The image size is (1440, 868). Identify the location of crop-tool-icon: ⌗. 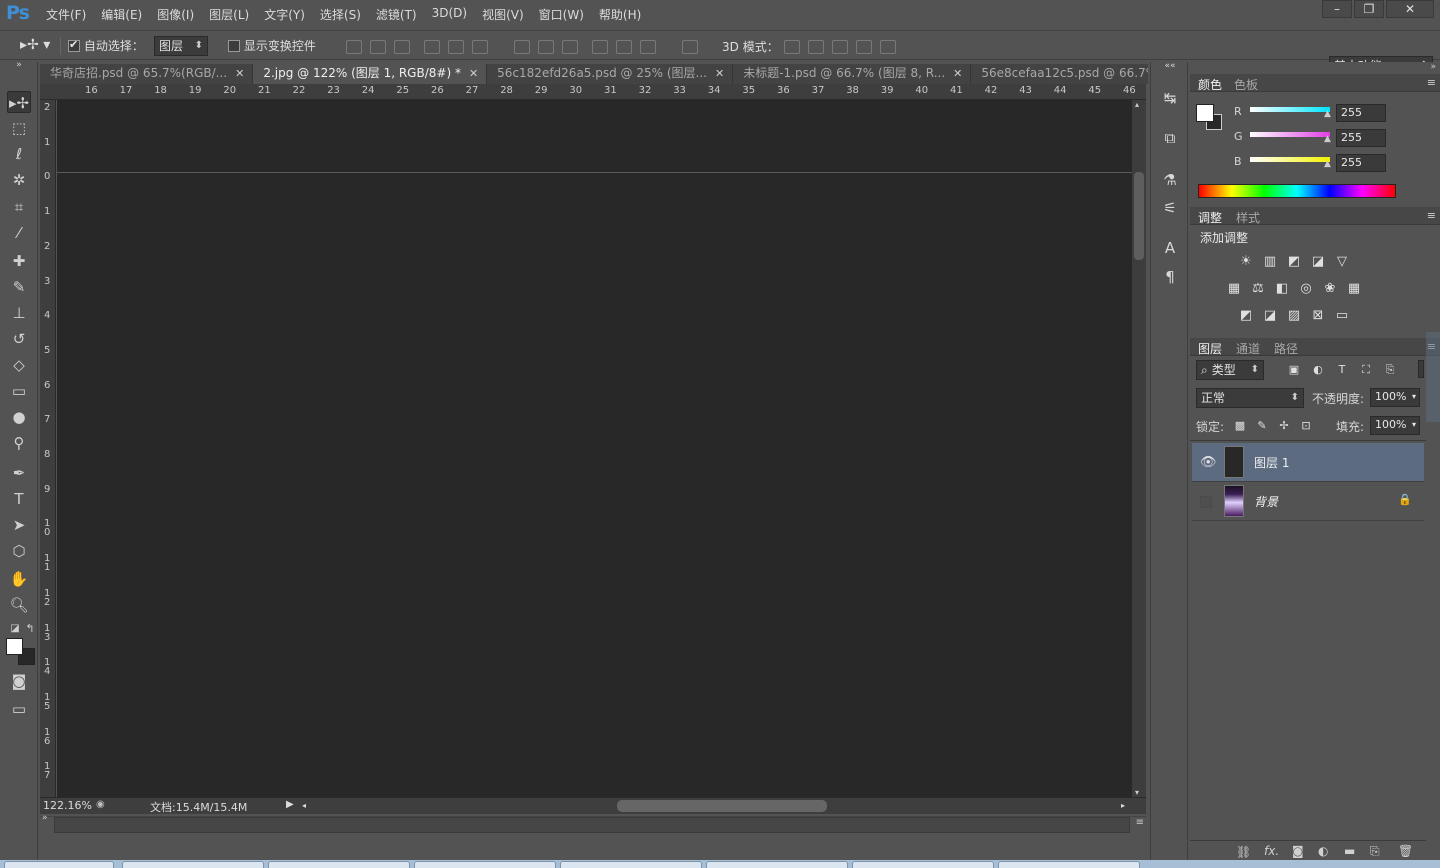
(19, 207).